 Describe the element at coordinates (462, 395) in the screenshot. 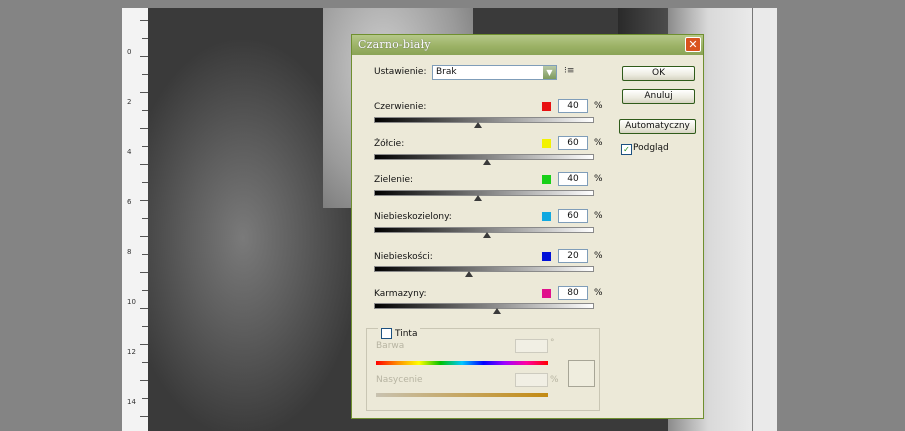

I see `saturation-slider-track` at that location.